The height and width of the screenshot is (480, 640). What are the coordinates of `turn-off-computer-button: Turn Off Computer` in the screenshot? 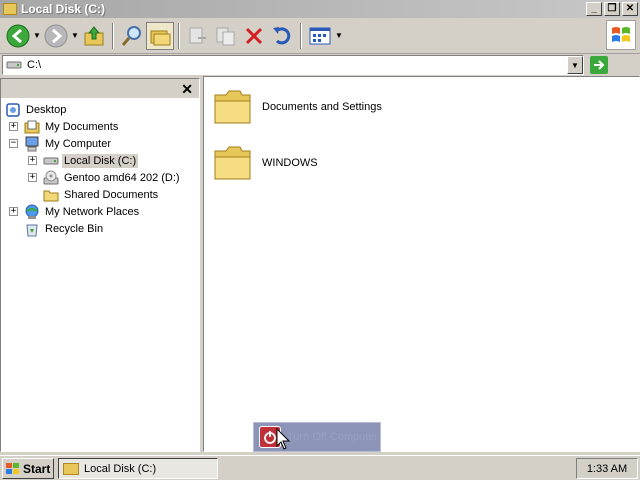 It's located at (317, 437).